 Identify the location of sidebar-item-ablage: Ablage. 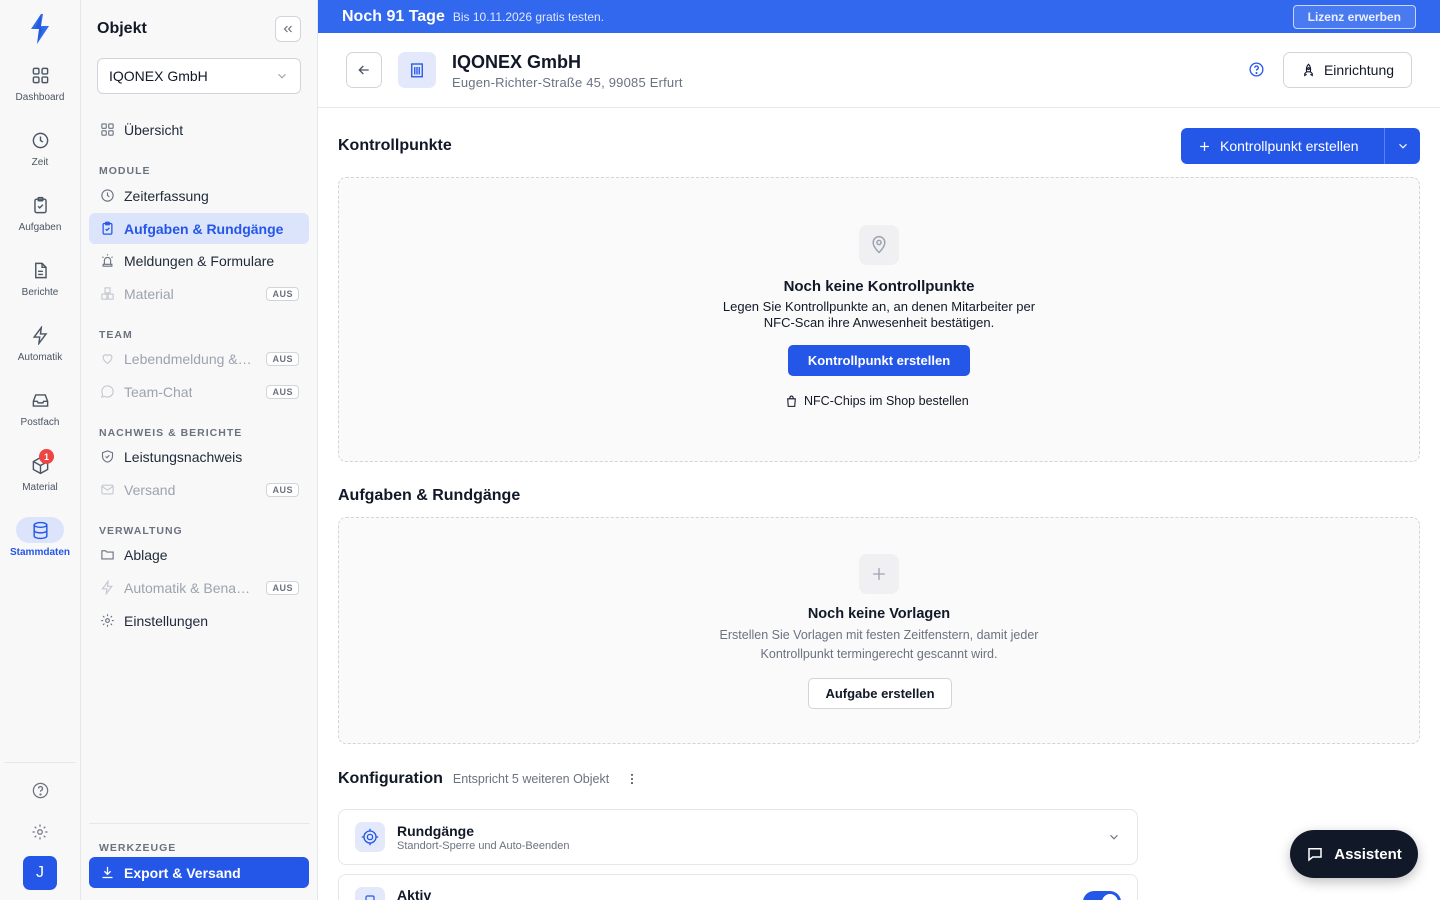
(199, 554).